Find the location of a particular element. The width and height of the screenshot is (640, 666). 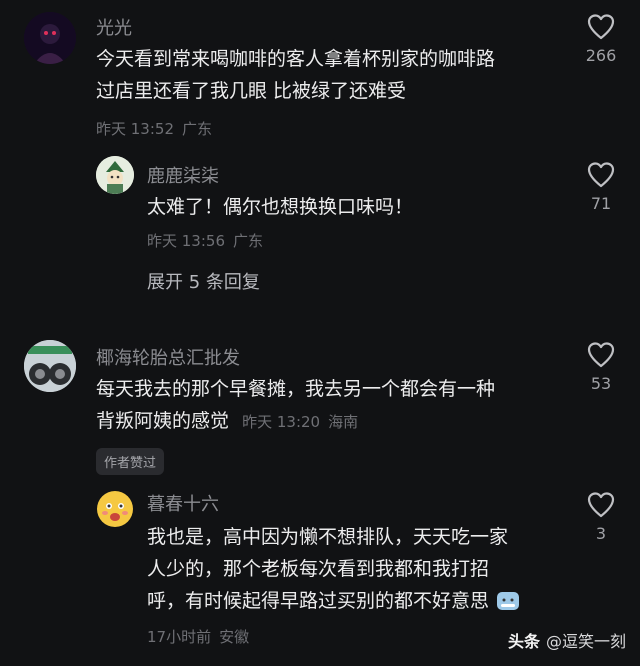

author-liked-badge: 作者赞过 is located at coordinates (130, 461).